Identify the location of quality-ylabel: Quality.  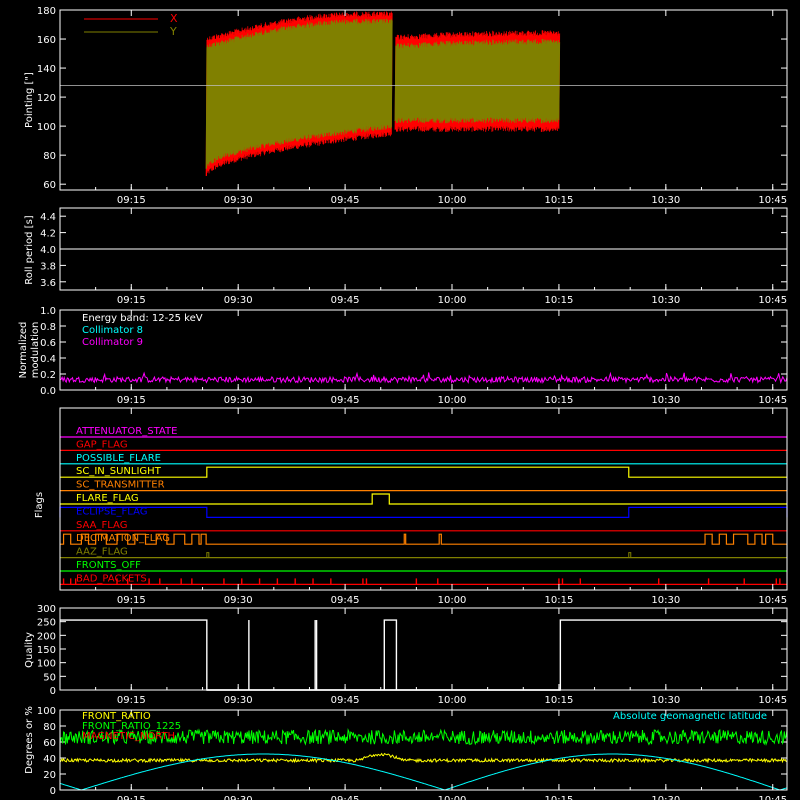
(29, 650).